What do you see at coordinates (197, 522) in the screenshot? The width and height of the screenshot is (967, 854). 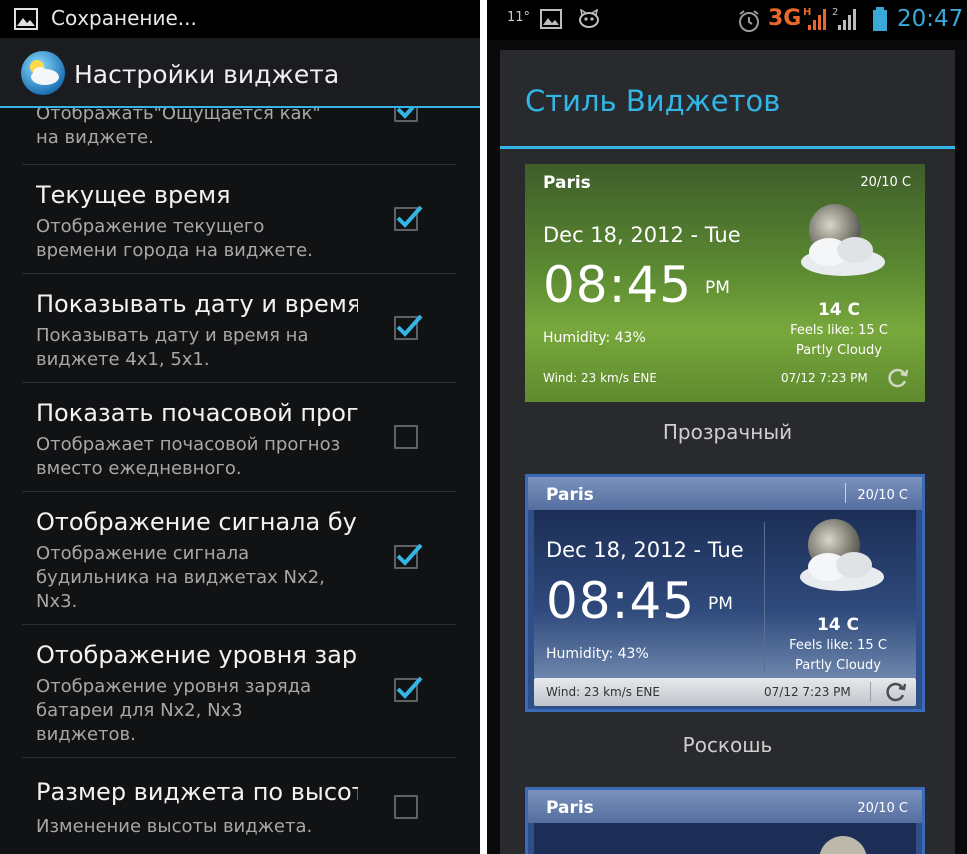 I see `pref-title: Отображение сигнала будильника` at bounding box center [197, 522].